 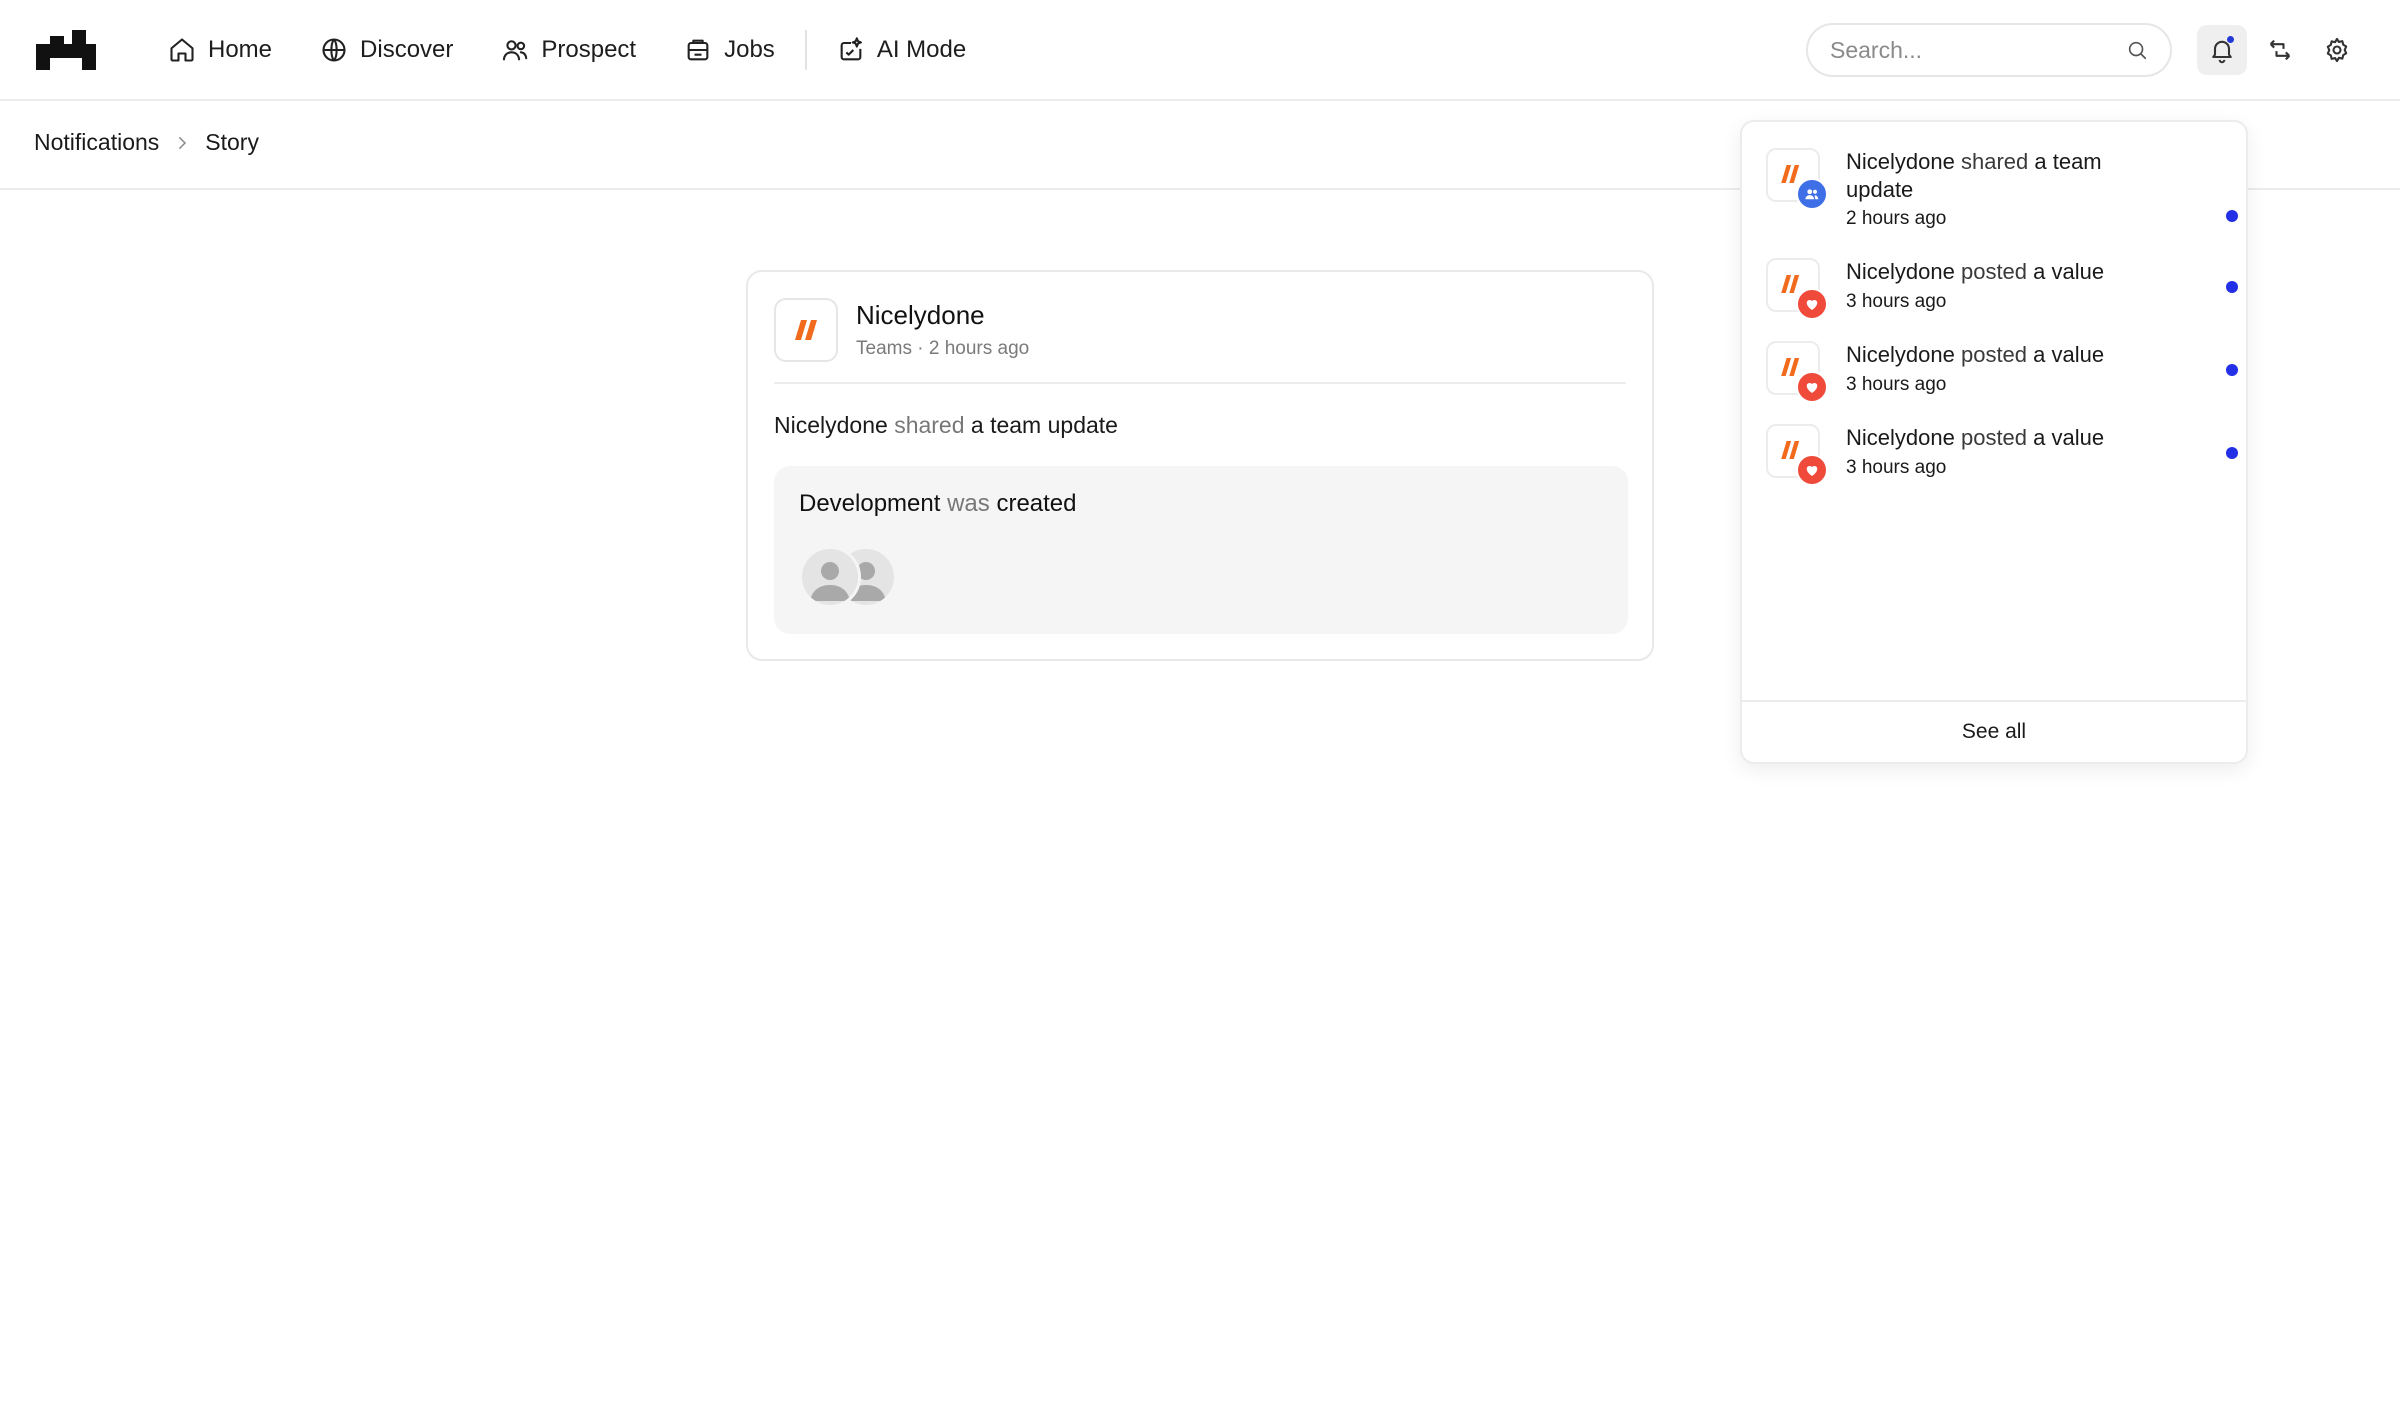 I want to click on nav-divider, so click(x=805, y=50).